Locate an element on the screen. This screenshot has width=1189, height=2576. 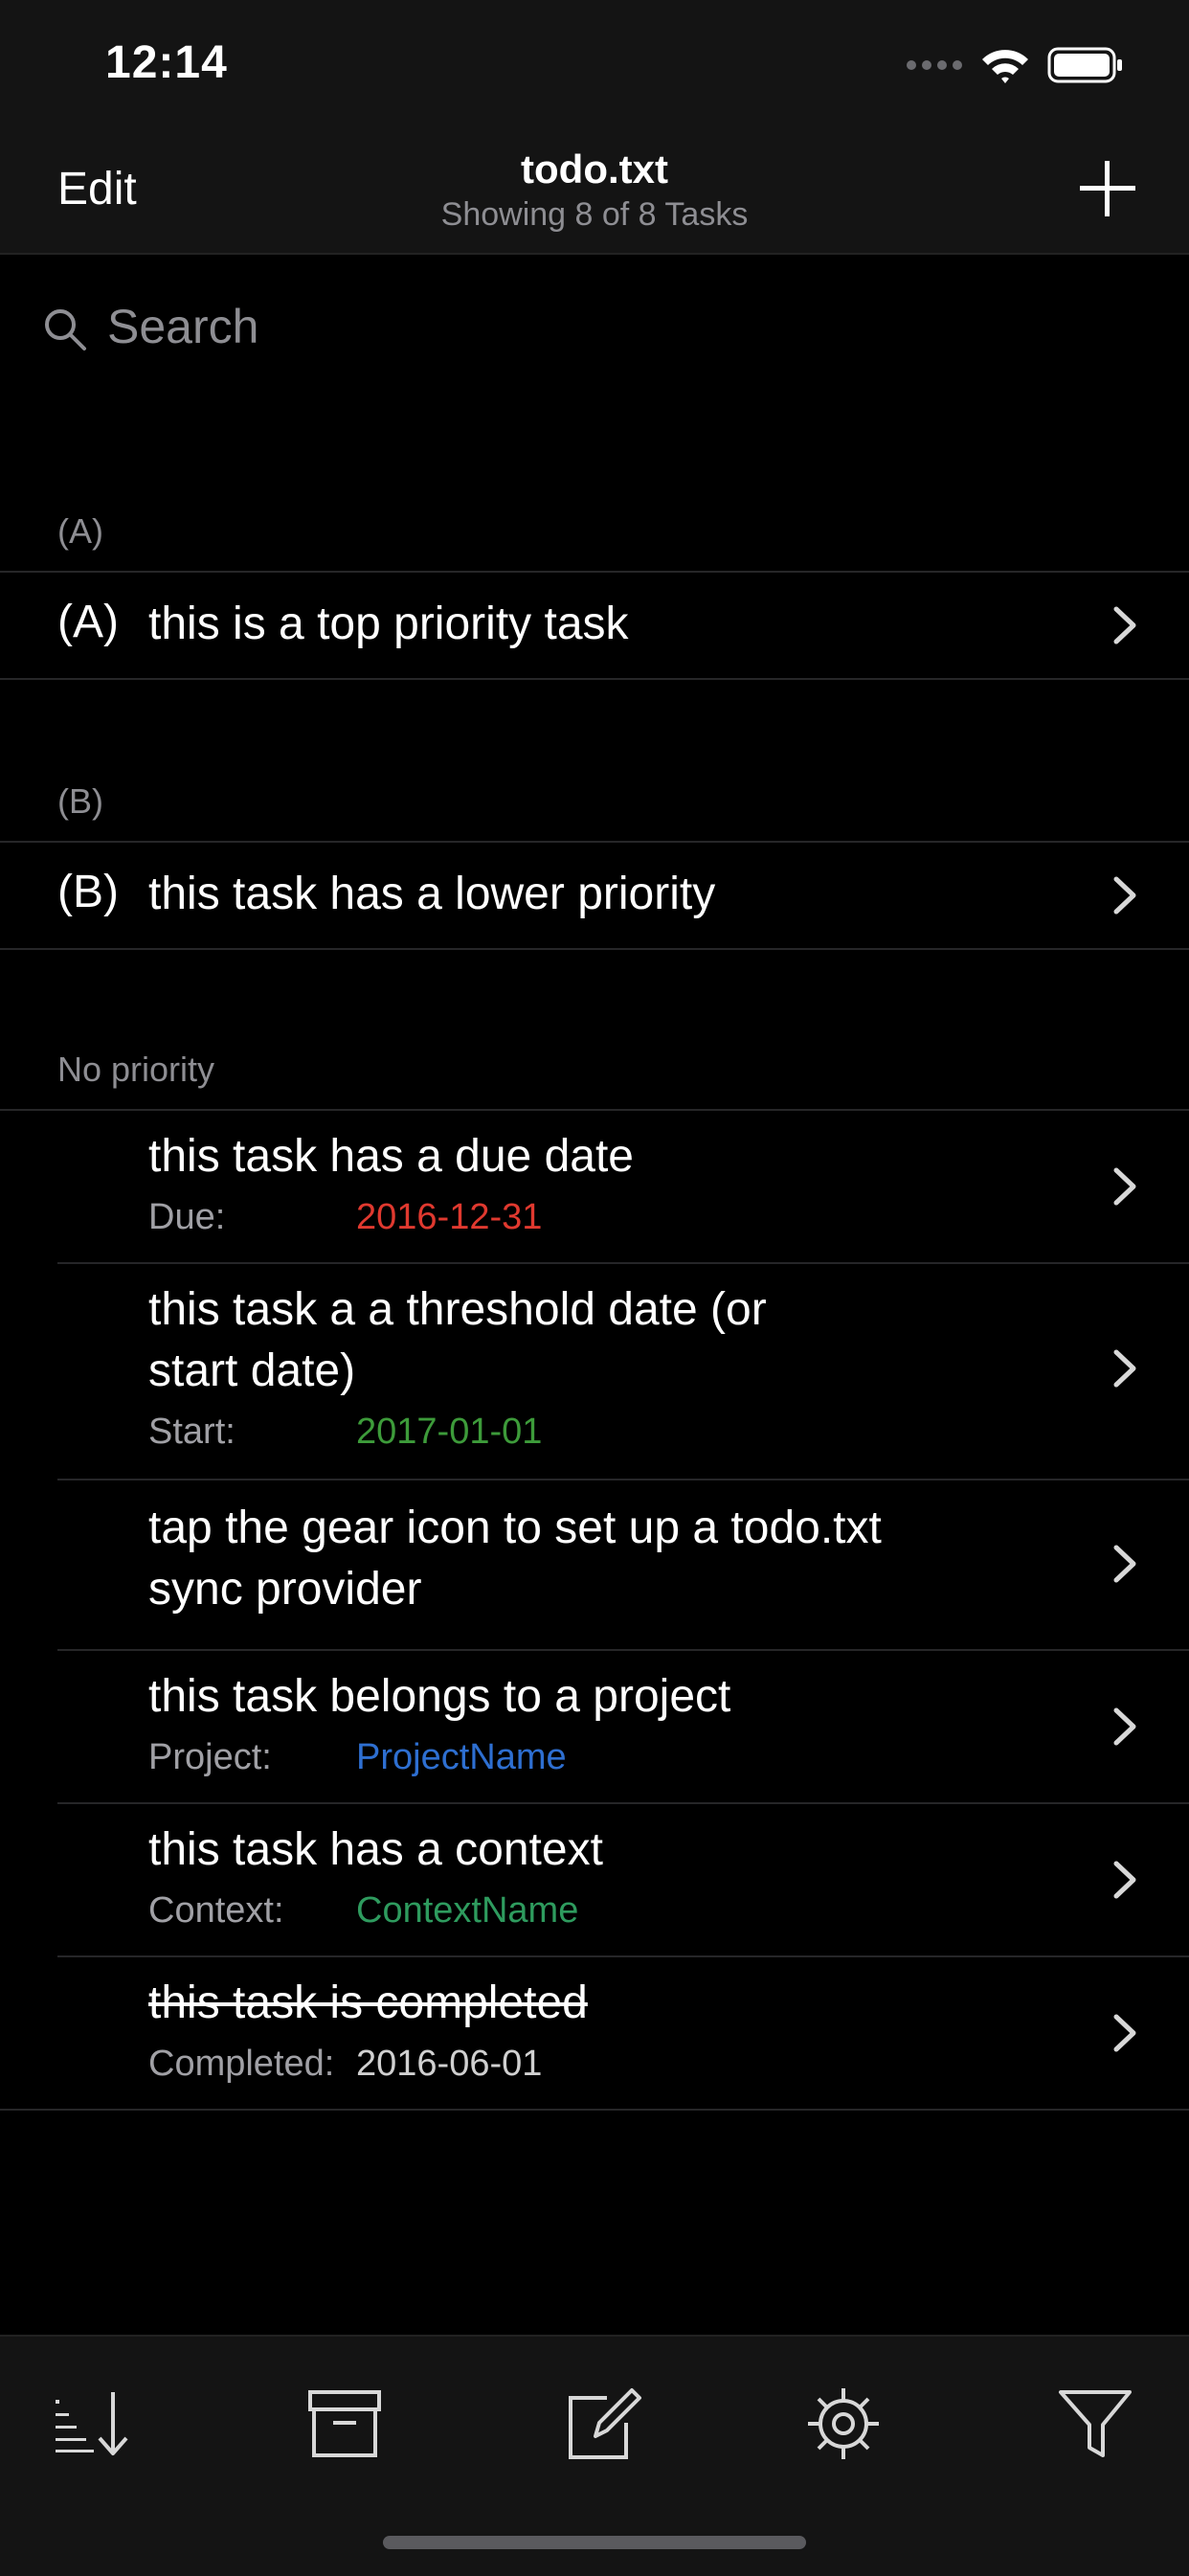
section-header-b: (B) is located at coordinates (80, 801).